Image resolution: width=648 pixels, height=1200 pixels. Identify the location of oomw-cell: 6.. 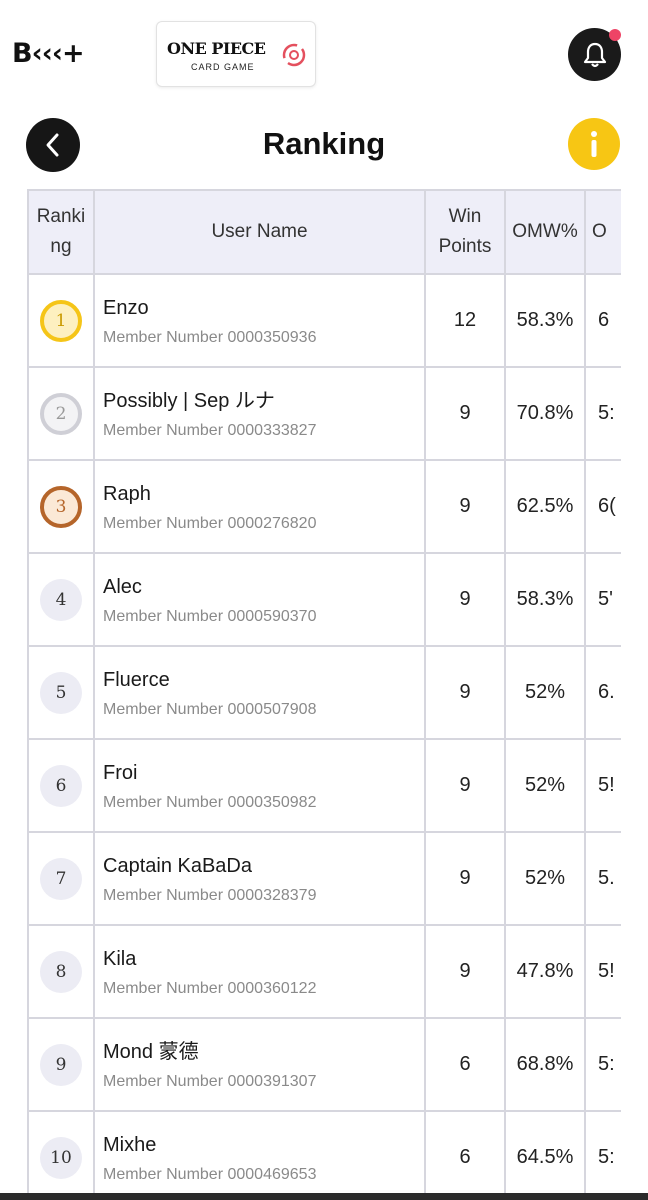
(602, 692).